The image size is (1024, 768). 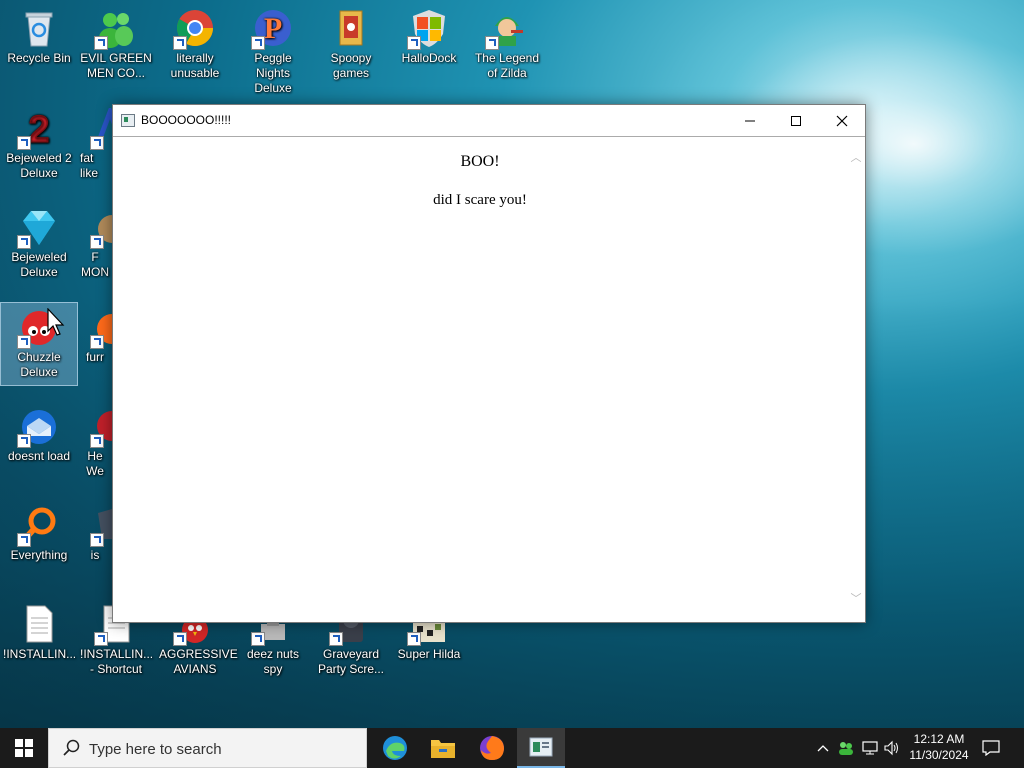 I want to click on desktop-icon-spoopy-games: Spoopy games, so click(x=351, y=42).